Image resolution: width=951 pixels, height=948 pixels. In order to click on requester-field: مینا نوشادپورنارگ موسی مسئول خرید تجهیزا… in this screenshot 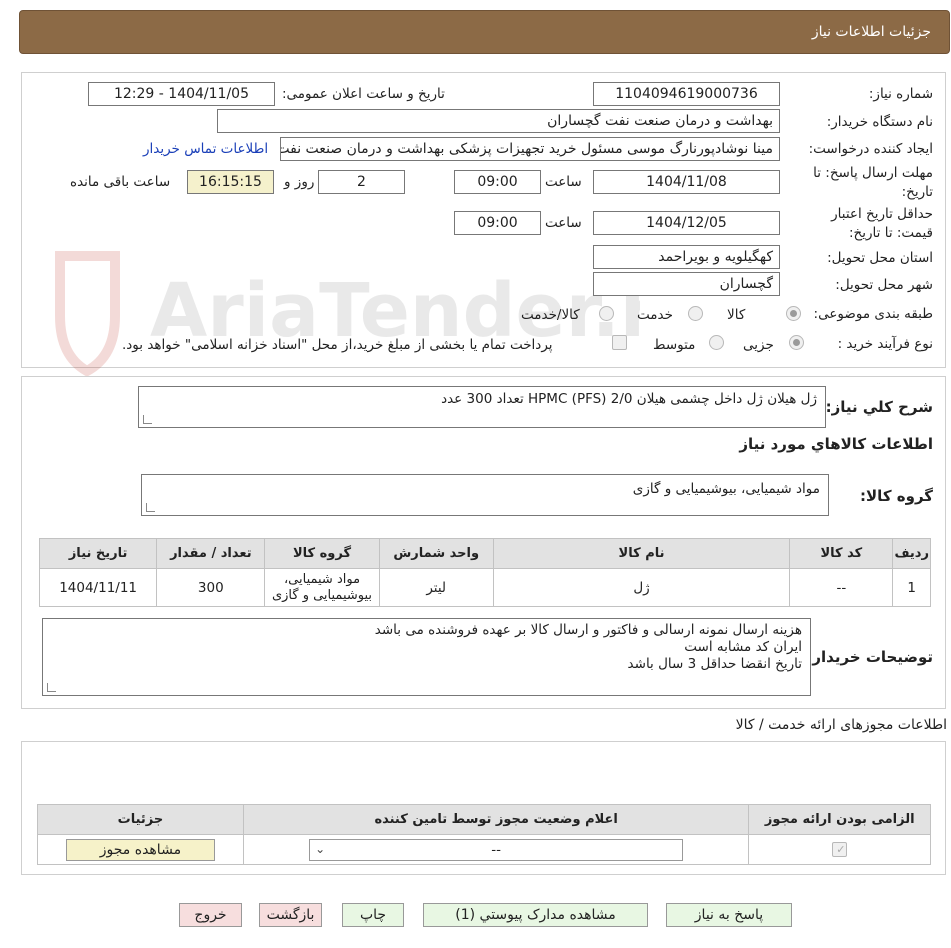, I will do `click(530, 149)`.